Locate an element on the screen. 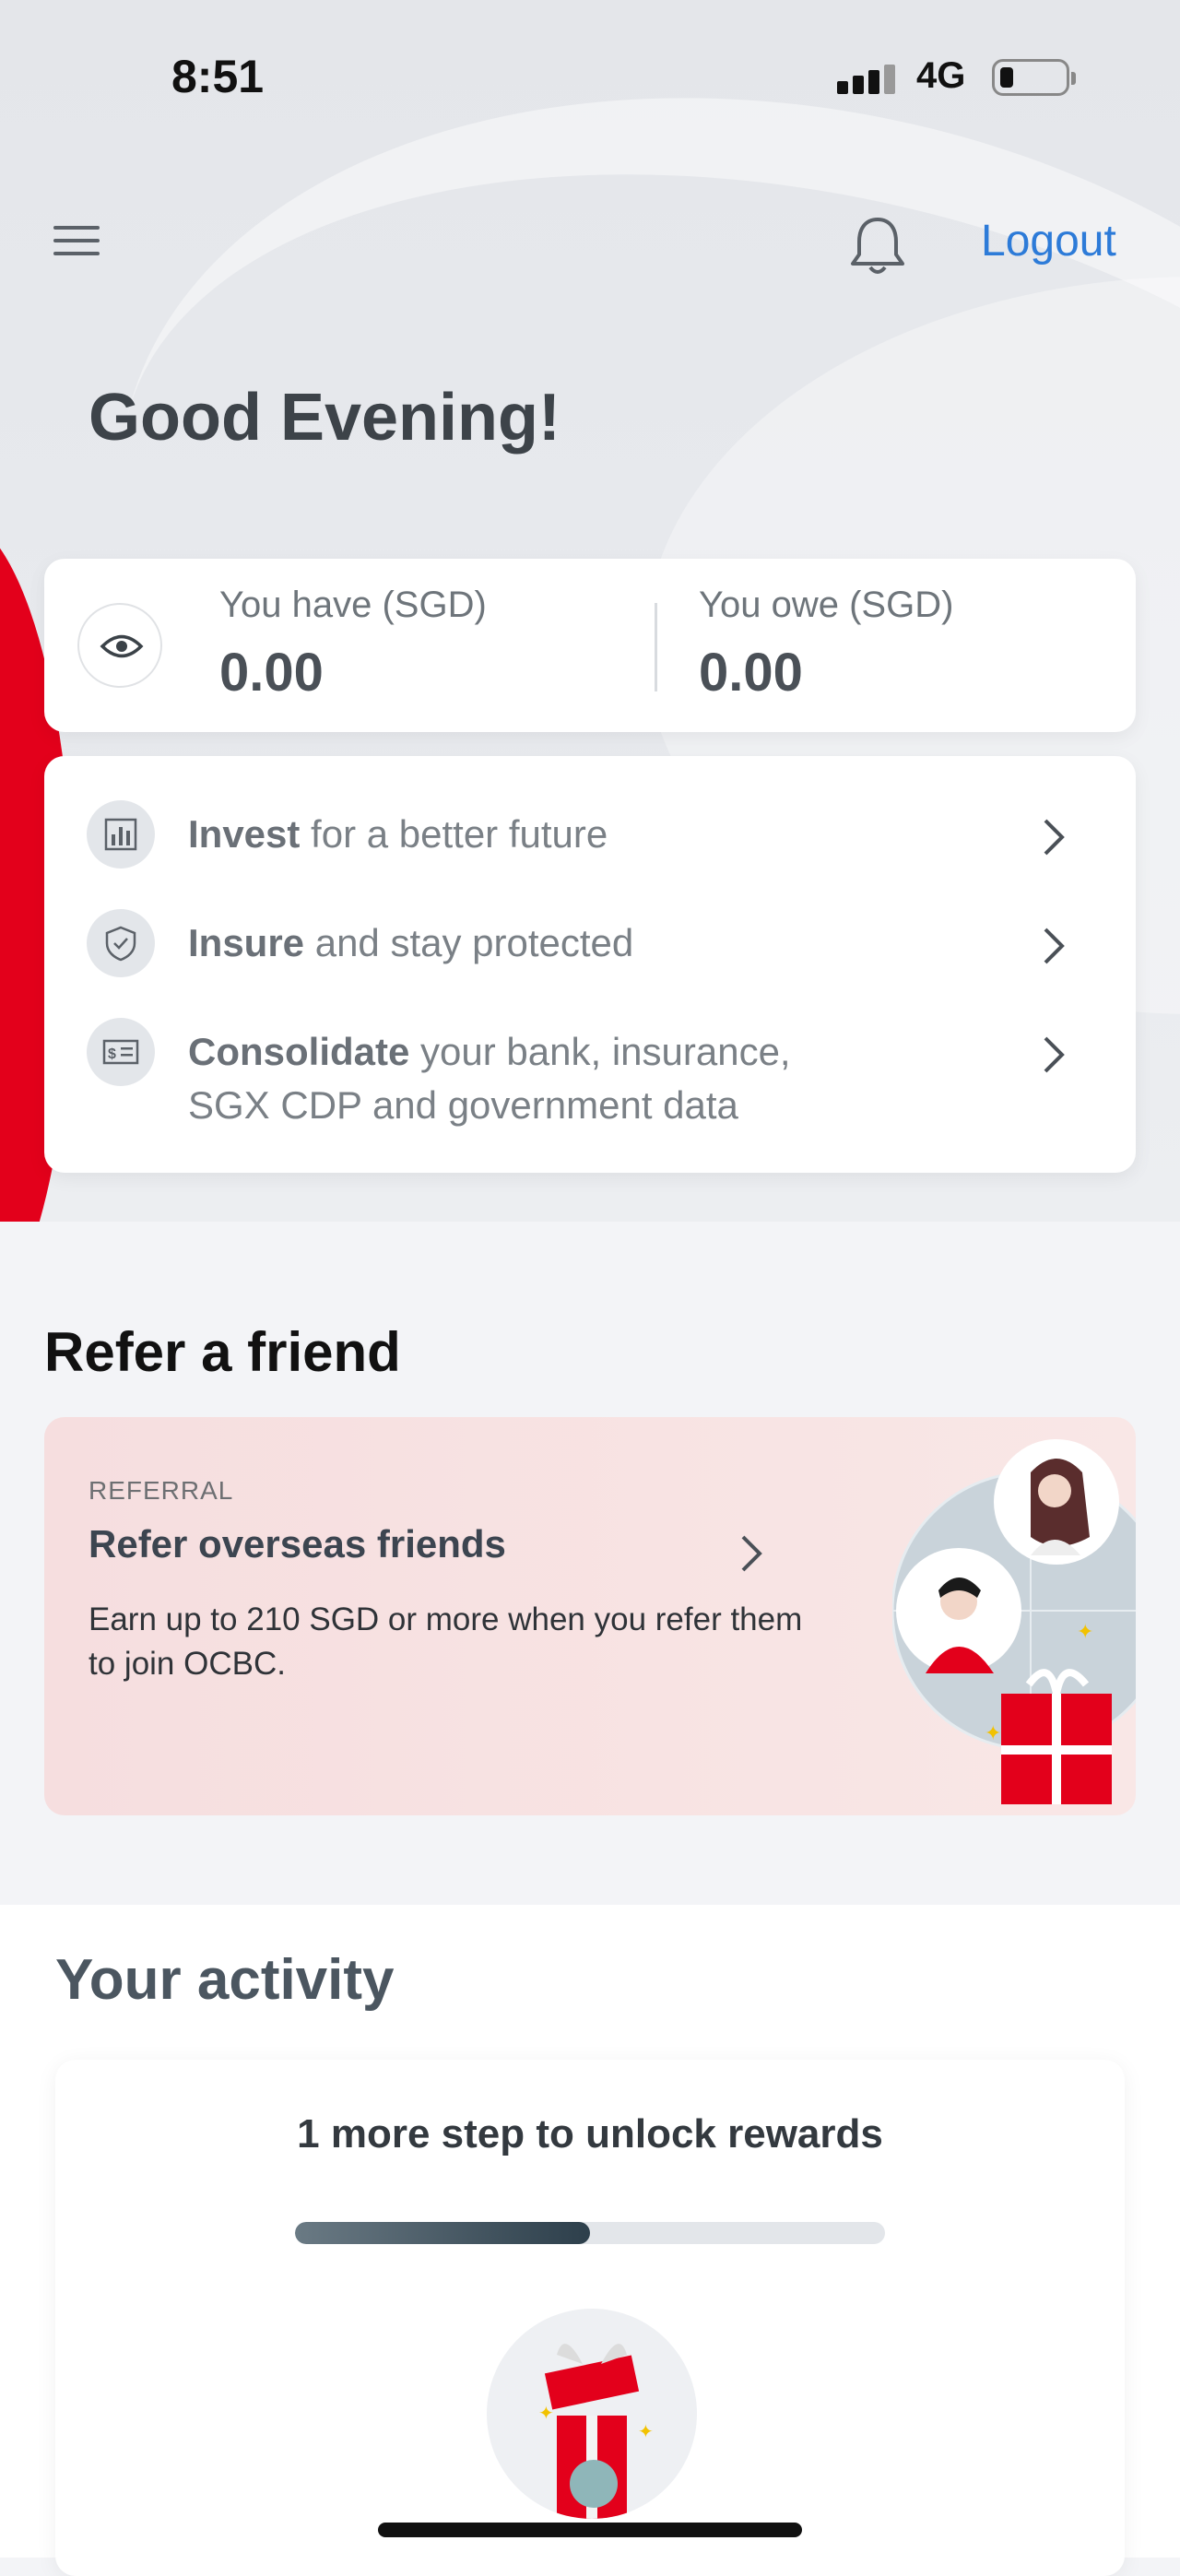 The width and height of the screenshot is (1180, 2576). rewards-headline: 1 more step to unlock rewards is located at coordinates (590, 2134).